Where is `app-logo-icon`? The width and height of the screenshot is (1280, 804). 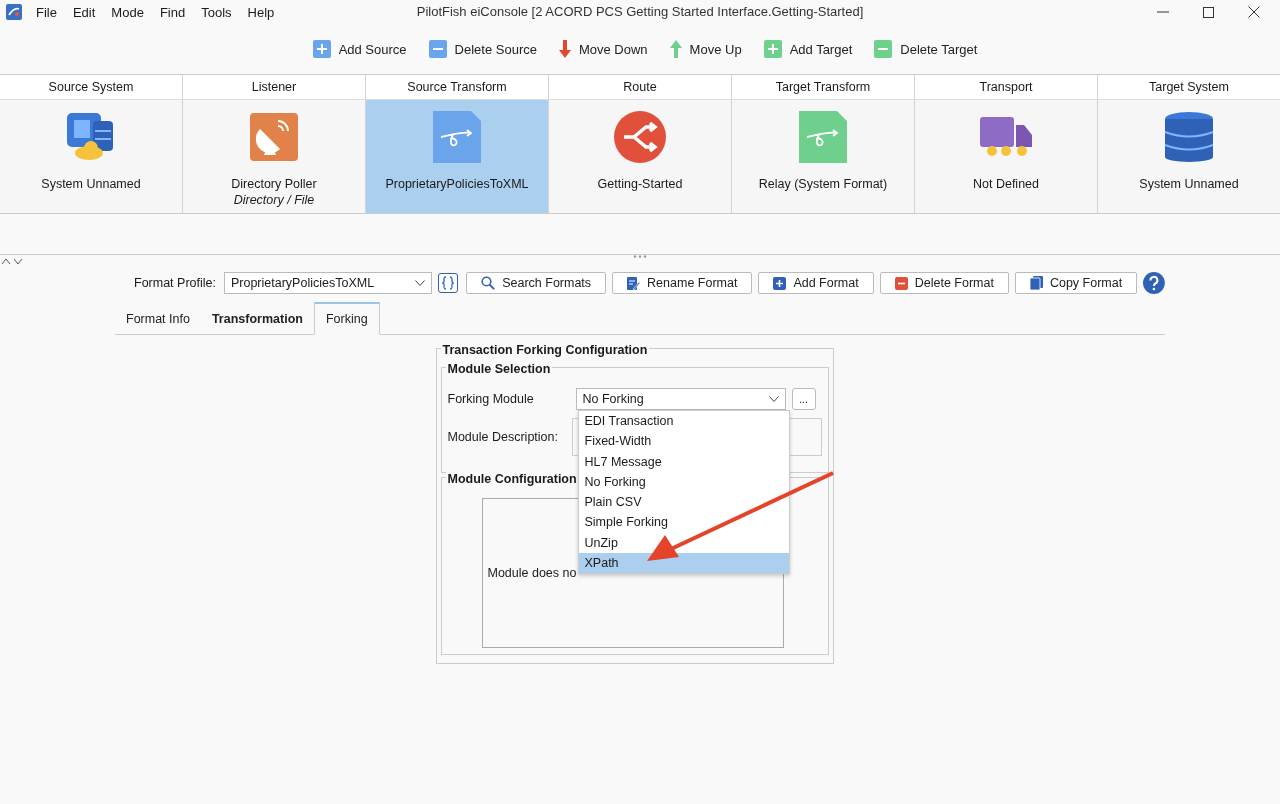
app-logo-icon is located at coordinates (14, 12).